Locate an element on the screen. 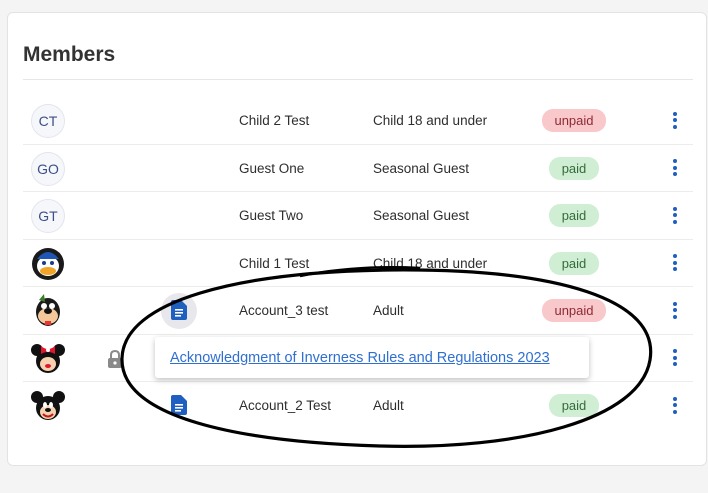  lock-icon is located at coordinates (115, 361).